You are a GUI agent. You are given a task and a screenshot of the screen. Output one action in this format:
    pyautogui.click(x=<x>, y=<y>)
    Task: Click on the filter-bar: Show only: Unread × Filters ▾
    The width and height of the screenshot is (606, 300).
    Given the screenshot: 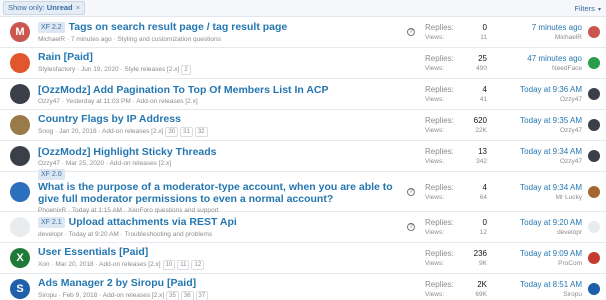 What is the action you would take?
    pyautogui.click(x=303, y=8)
    